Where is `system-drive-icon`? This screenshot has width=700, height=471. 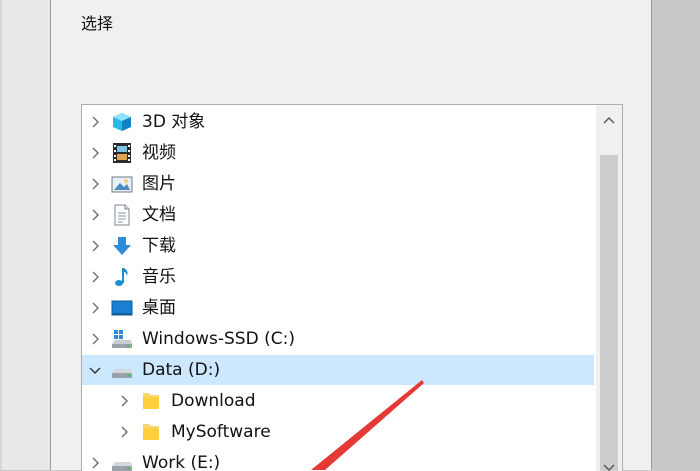 system-drive-icon is located at coordinates (122, 339).